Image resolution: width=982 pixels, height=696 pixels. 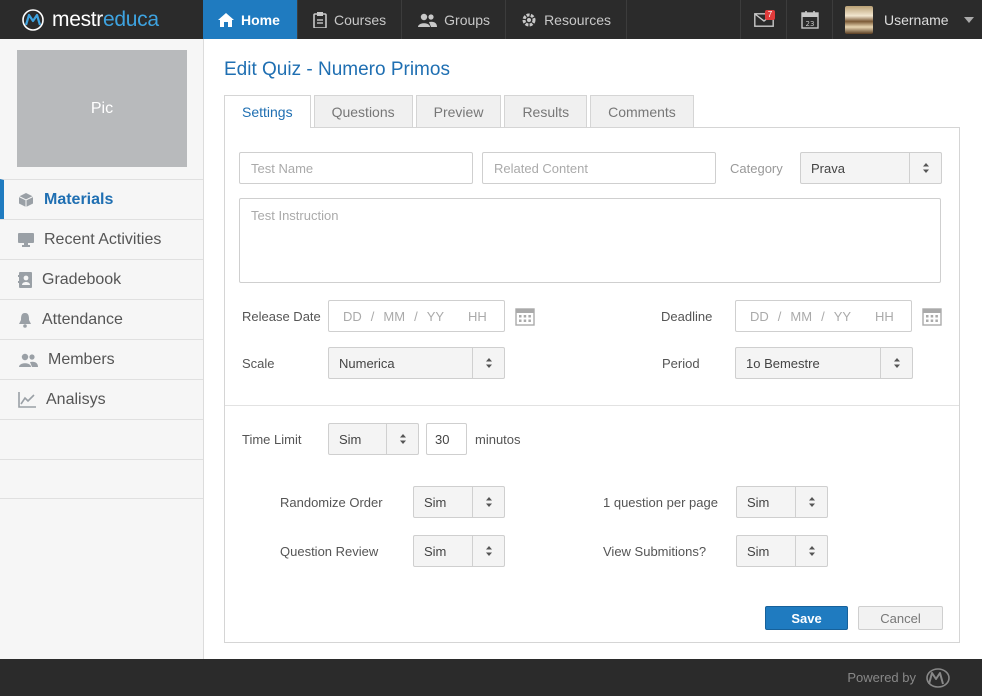 What do you see at coordinates (884, 316) in the screenshot?
I see `date-hh: HH` at bounding box center [884, 316].